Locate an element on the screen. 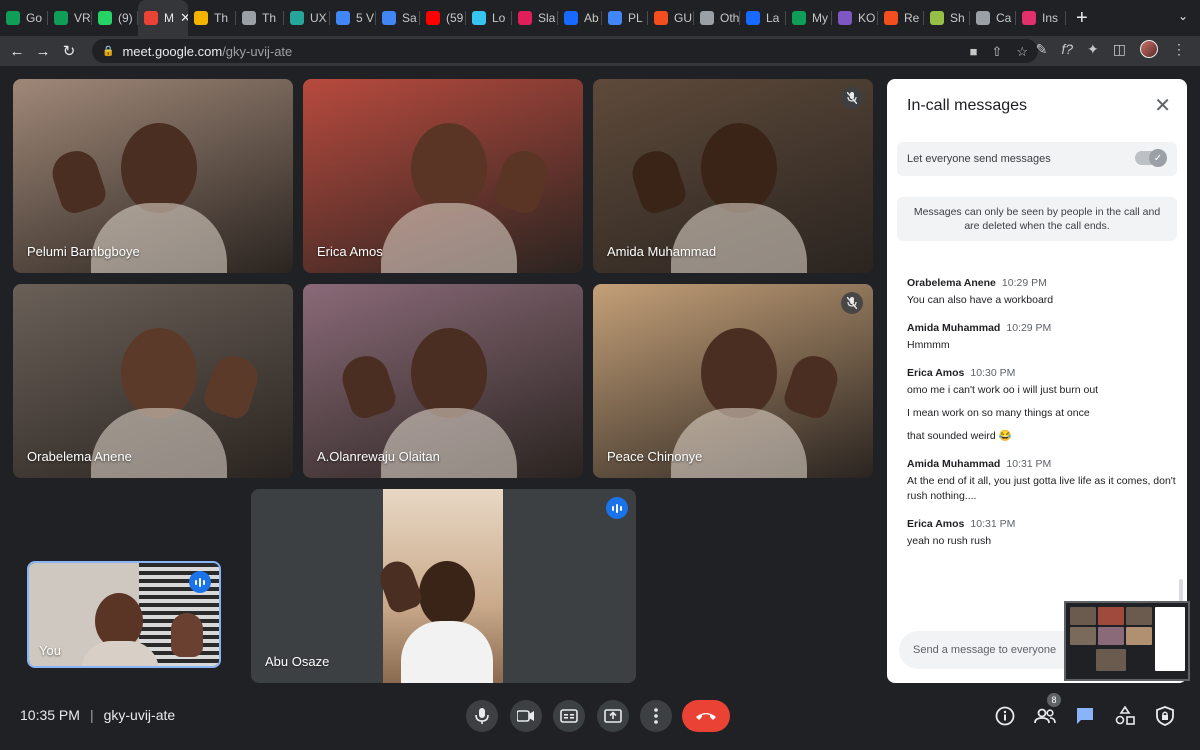 The width and height of the screenshot is (1200, 750). message-sender: Amida Muhammad is located at coordinates (954, 464).